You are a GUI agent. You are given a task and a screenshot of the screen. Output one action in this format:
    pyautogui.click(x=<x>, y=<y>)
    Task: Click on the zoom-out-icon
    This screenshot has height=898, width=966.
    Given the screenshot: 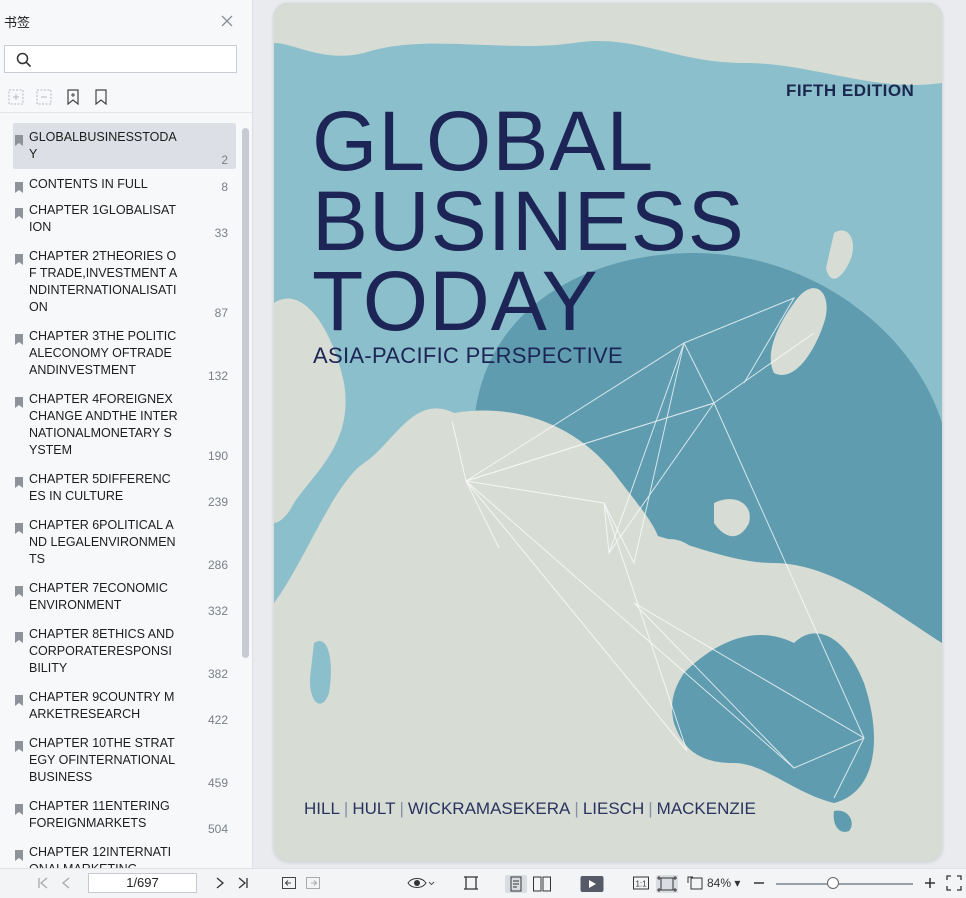 What is the action you would take?
    pyautogui.click(x=759, y=884)
    